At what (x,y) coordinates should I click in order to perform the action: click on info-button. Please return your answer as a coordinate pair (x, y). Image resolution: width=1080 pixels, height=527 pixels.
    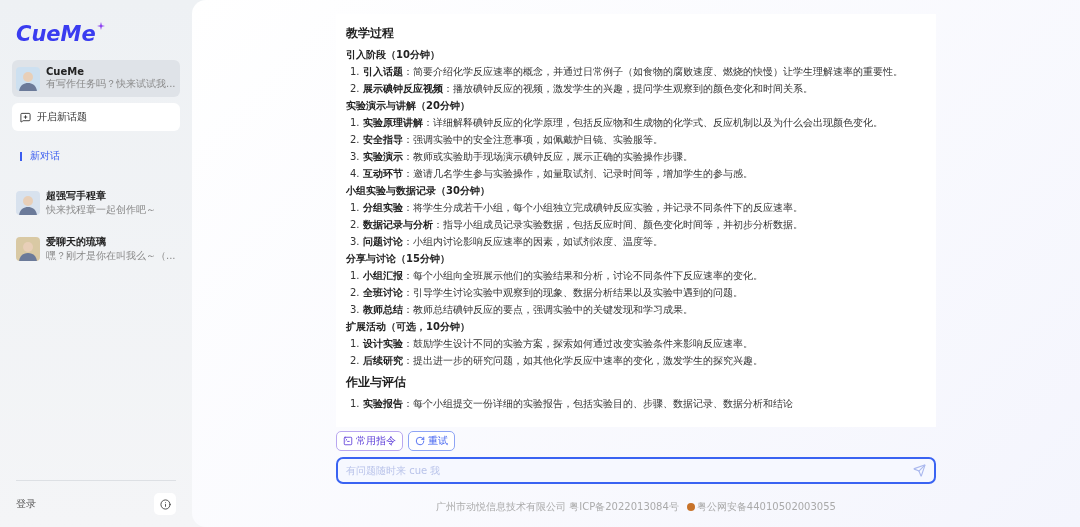
    Looking at the image, I should click on (165, 504).